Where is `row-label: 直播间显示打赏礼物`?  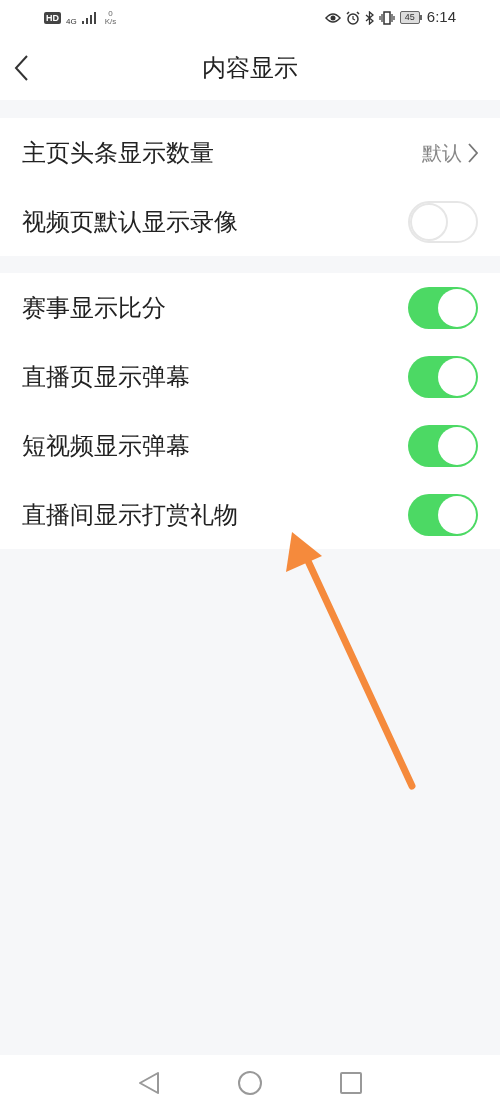
row-label: 直播间显示打赏礼物 is located at coordinates (130, 515).